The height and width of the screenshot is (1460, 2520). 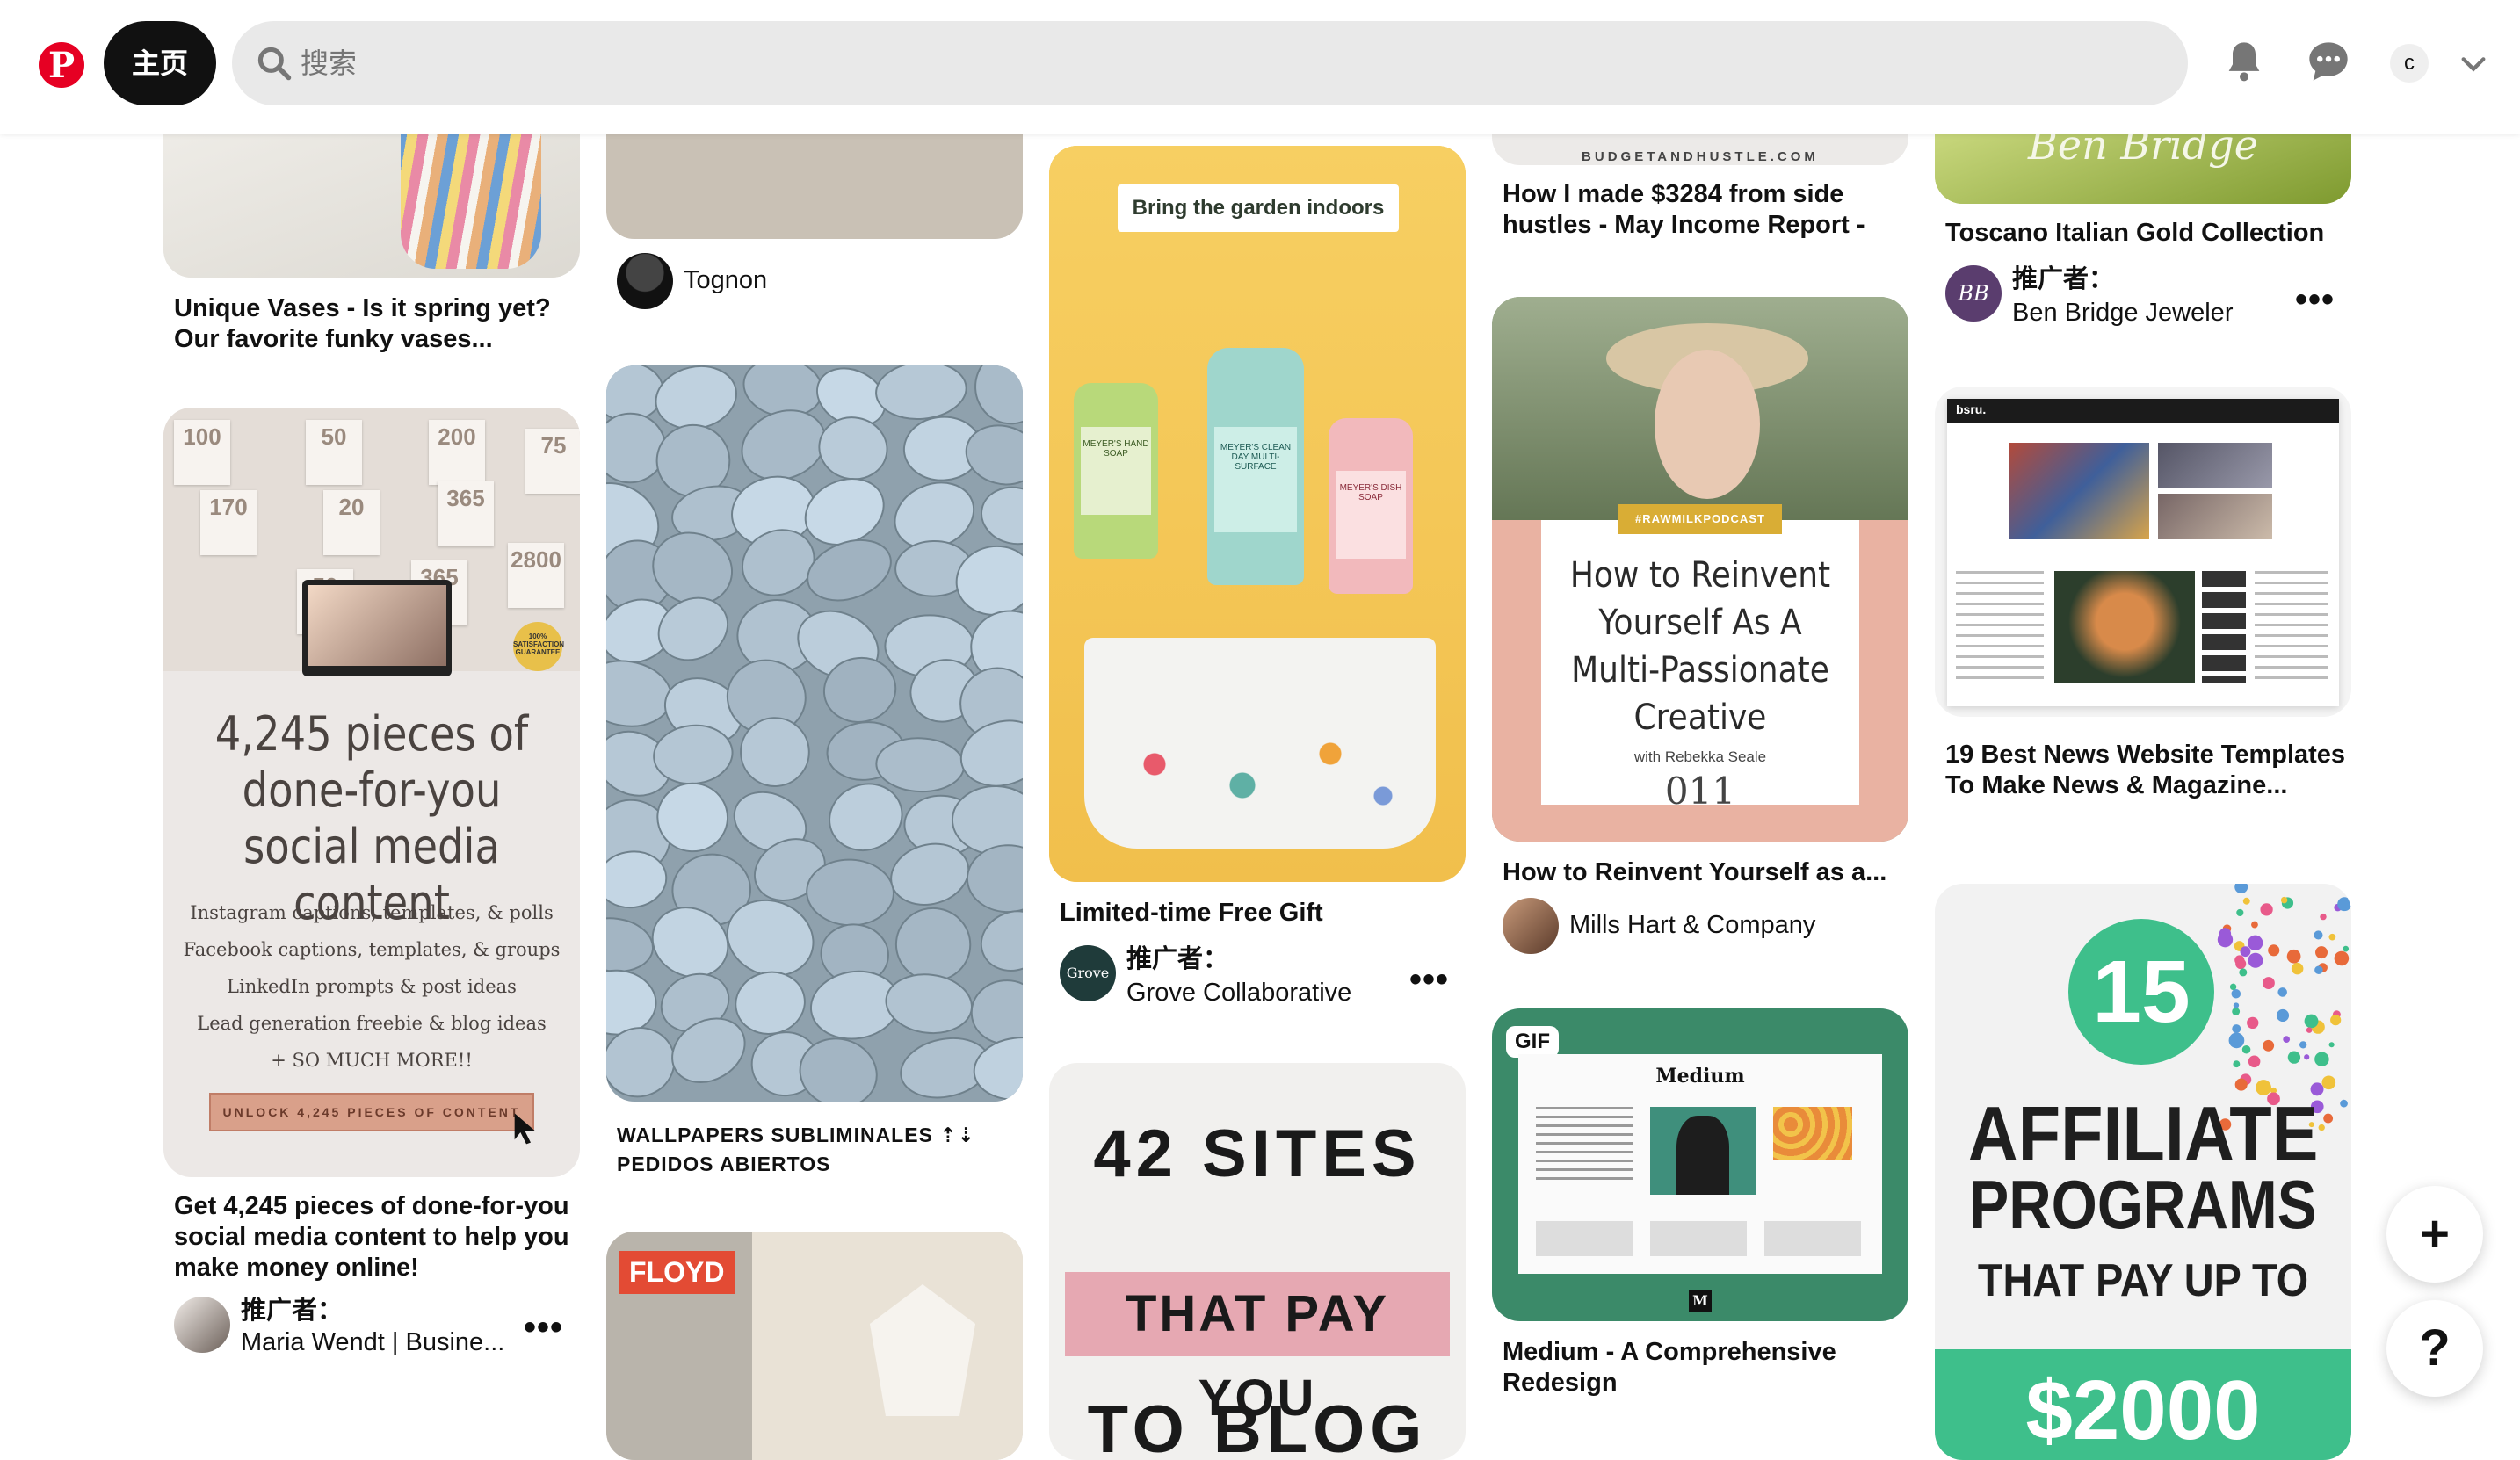 I want to click on affiliate-number-circle: 15, so click(x=2141, y=992).